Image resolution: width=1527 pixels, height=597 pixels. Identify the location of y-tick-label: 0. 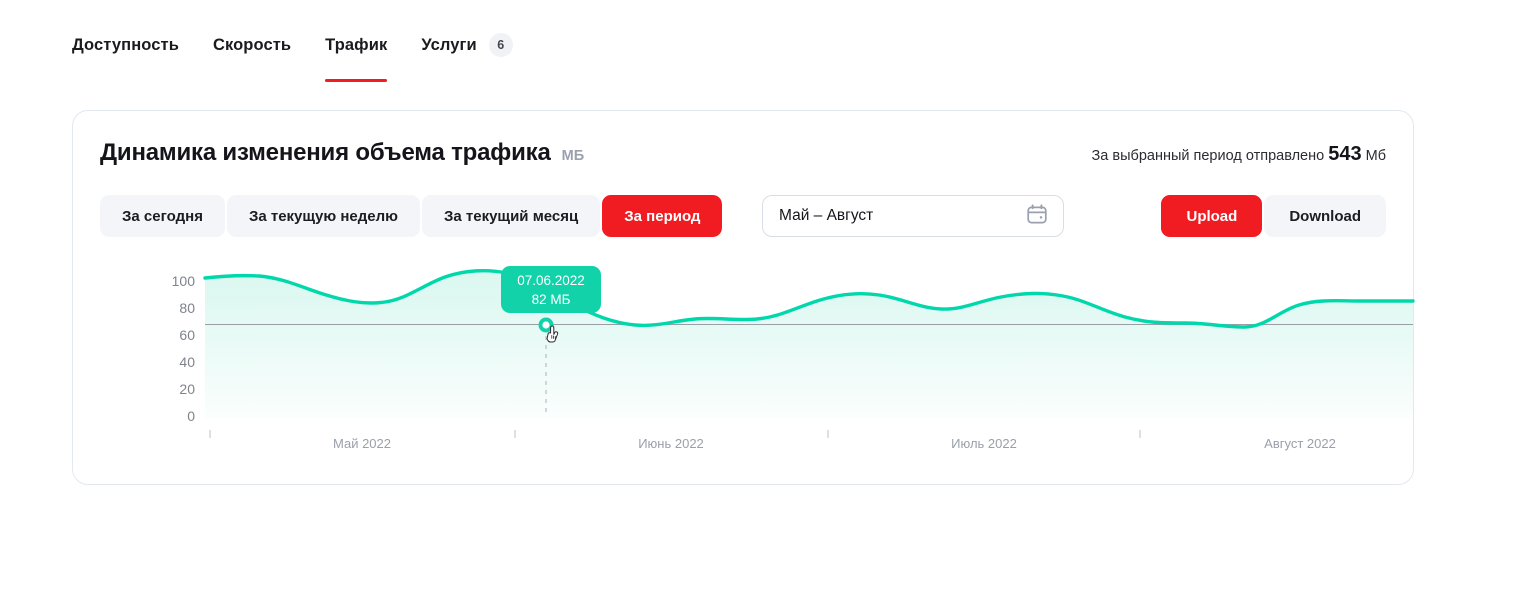
(191, 416).